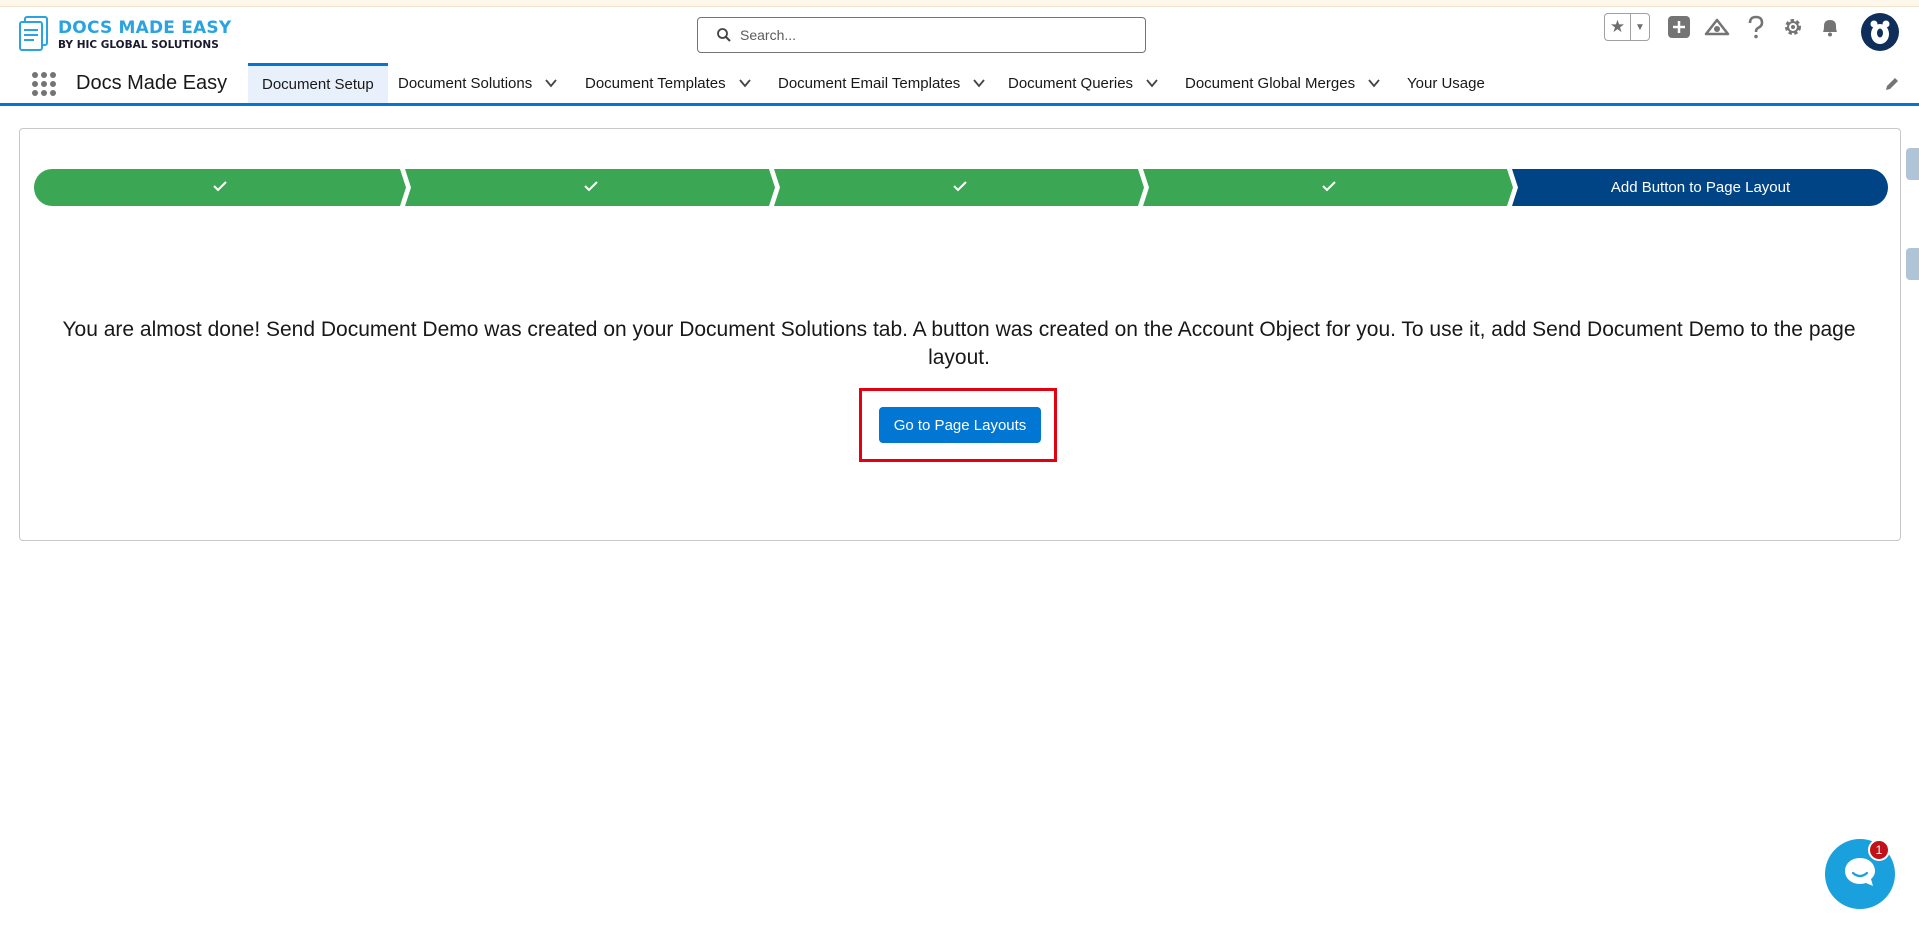 This screenshot has width=1919, height=926. What do you see at coordinates (1880, 32) in the screenshot?
I see `user-avatar` at bounding box center [1880, 32].